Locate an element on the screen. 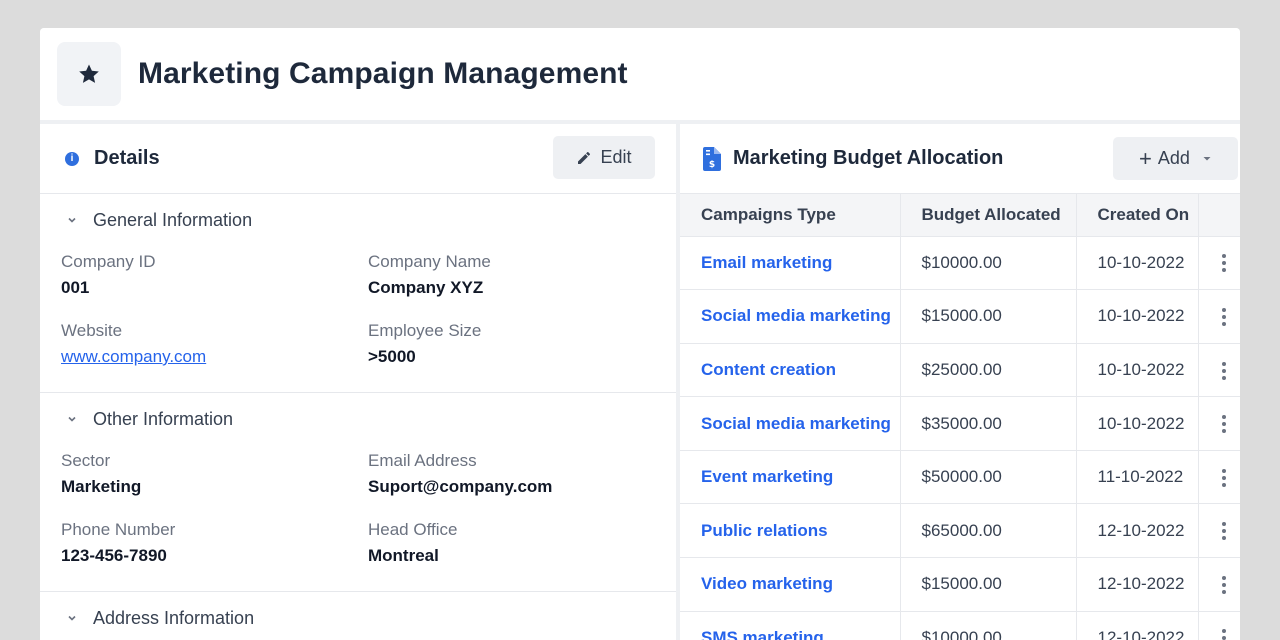 The image size is (1280, 640). plus-icon: + is located at coordinates (1145, 158).